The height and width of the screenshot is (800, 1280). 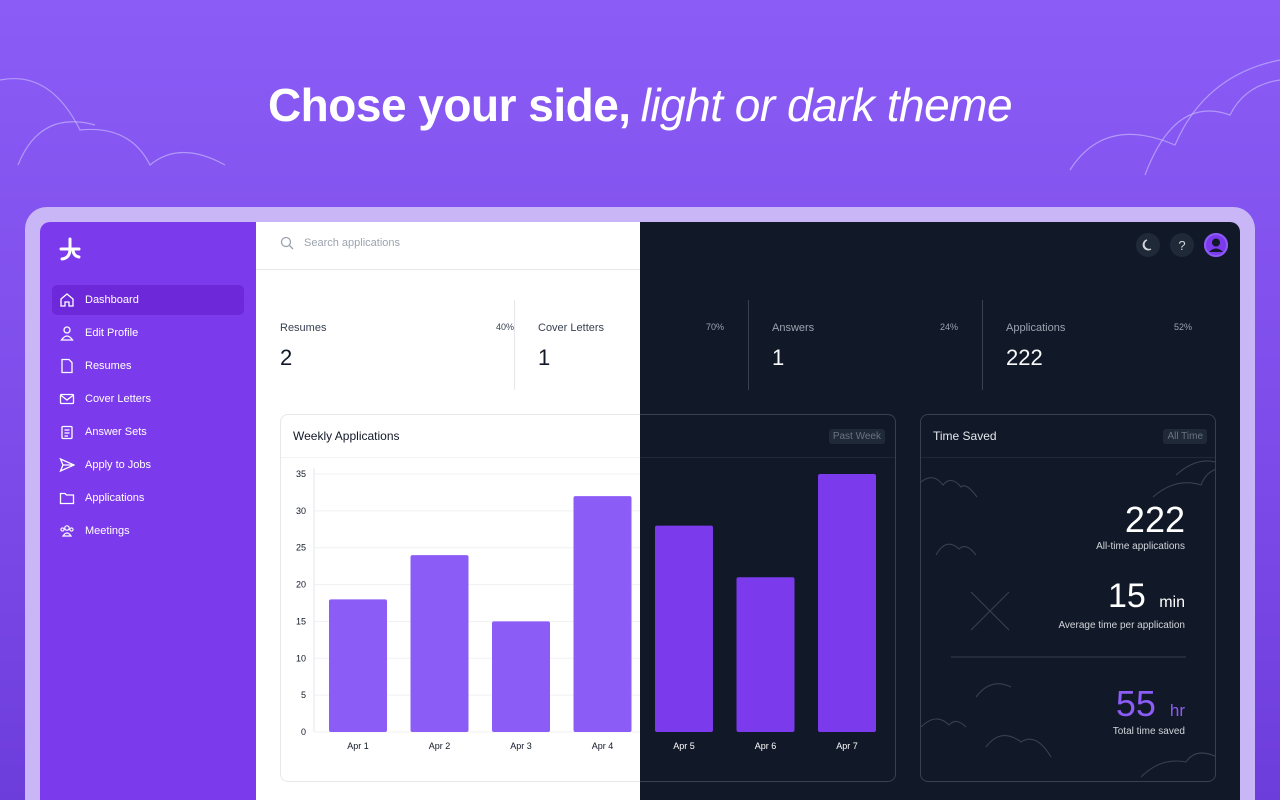 What do you see at coordinates (148, 432) in the screenshot?
I see `sidebar-item-answer-sets: Answer Sets` at bounding box center [148, 432].